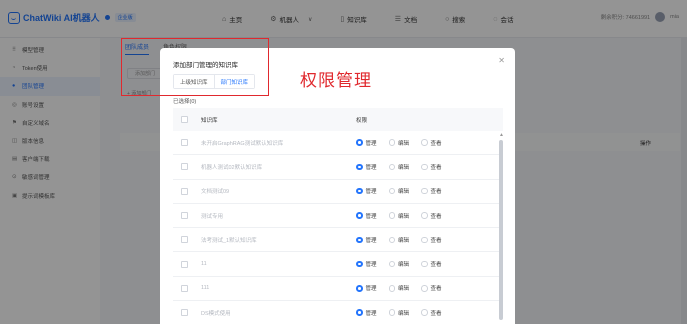 Image resolution: width=687 pixels, height=324 pixels. Describe the element at coordinates (336, 81) in the screenshot. I see `annotation-label: 权限管理` at that location.